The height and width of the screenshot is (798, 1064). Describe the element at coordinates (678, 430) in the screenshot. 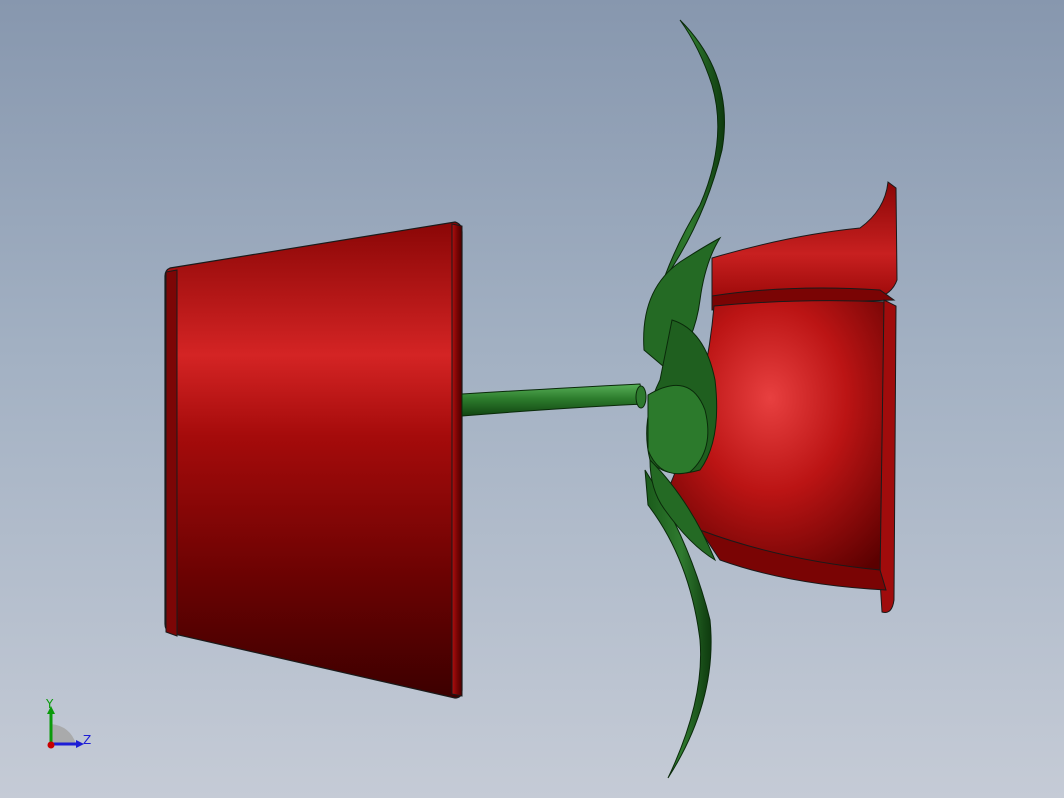

I see `sepal-front` at that location.